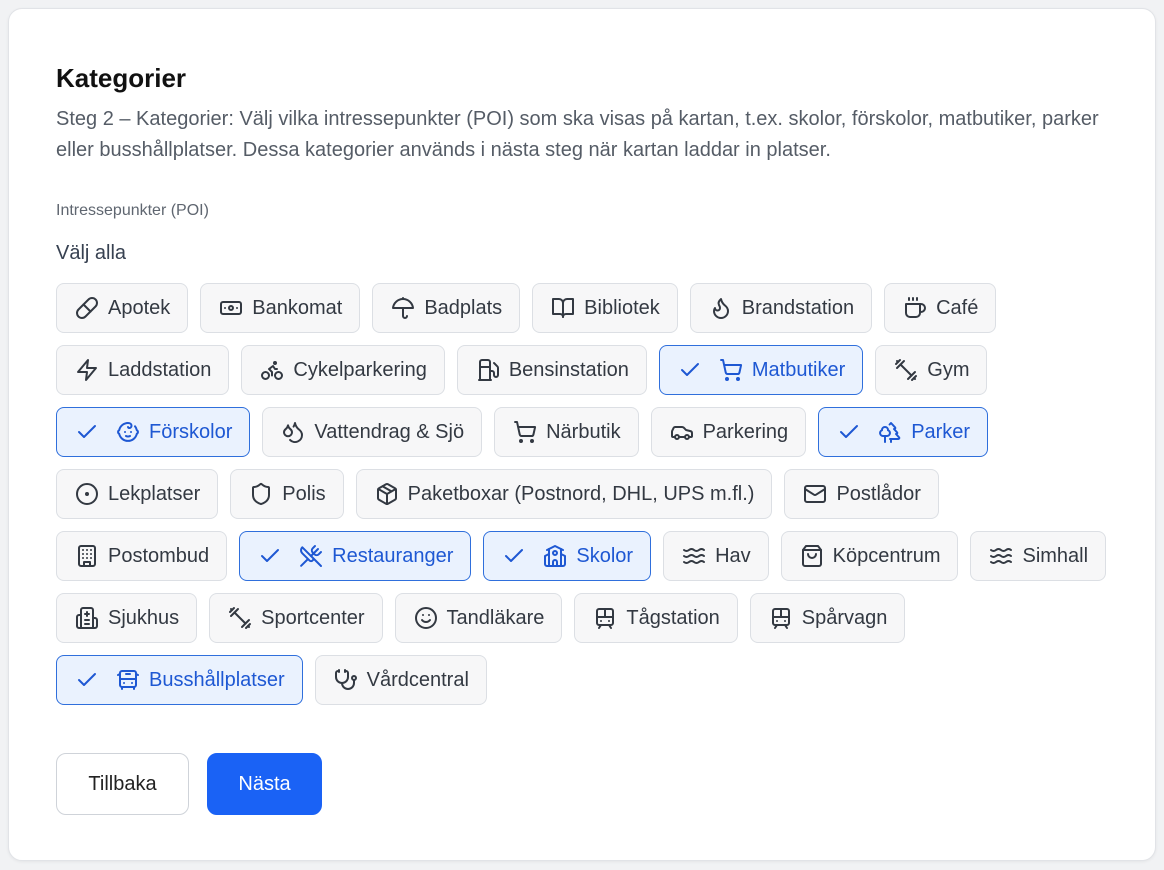 This screenshot has width=1164, height=870. I want to click on category-chip: Gym, so click(931, 370).